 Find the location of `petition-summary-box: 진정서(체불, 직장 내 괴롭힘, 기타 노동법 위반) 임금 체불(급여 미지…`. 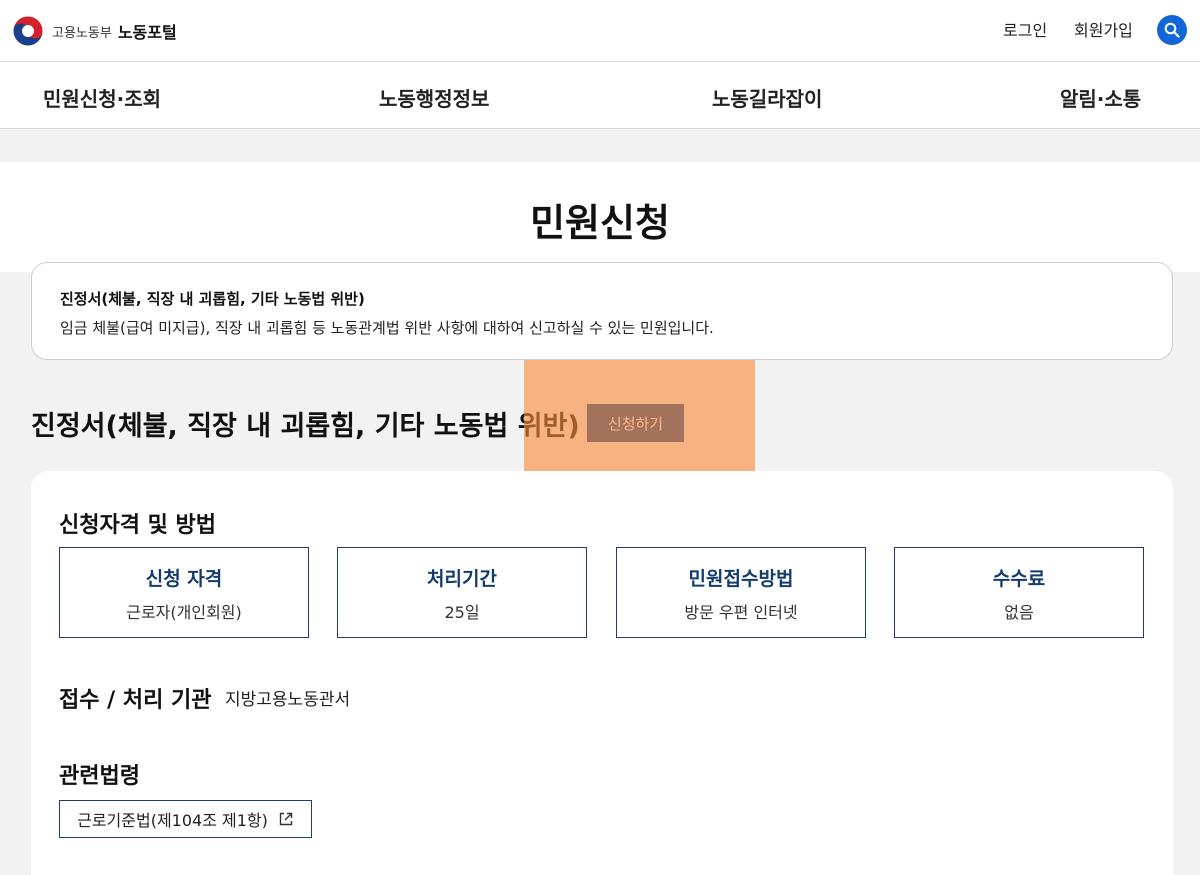

petition-summary-box: 진정서(체불, 직장 내 괴롭힘, 기타 노동법 위반) 임금 체불(급여 미지… is located at coordinates (602, 311).